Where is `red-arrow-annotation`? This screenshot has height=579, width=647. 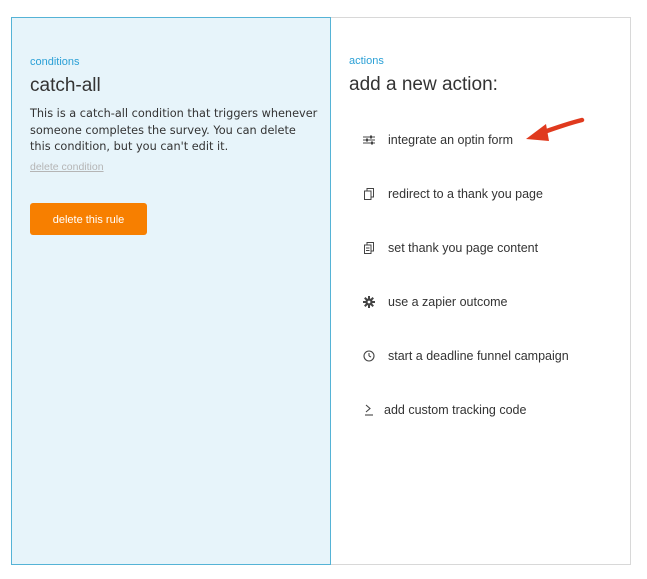 red-arrow-annotation is located at coordinates (555, 129).